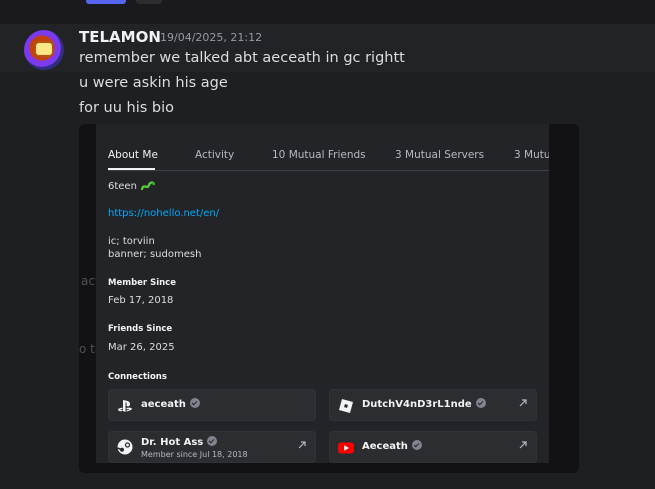  What do you see at coordinates (106, 2) in the screenshot?
I see `previous-attachment-edge` at bounding box center [106, 2].